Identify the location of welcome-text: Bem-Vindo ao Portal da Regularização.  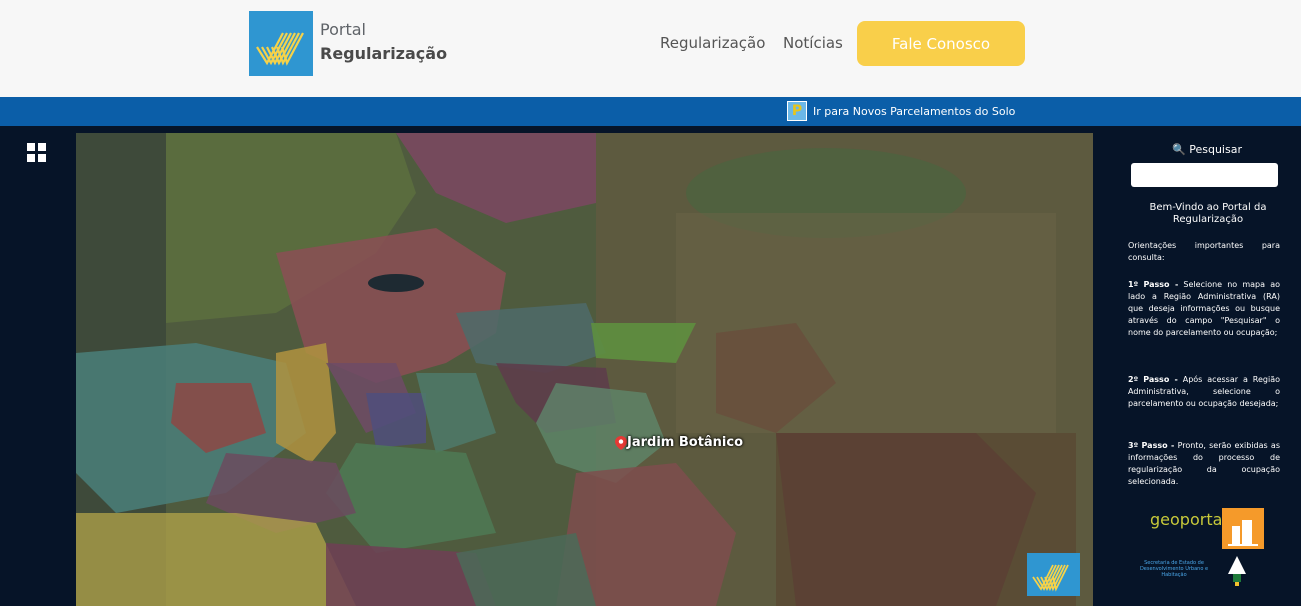
(1208, 213).